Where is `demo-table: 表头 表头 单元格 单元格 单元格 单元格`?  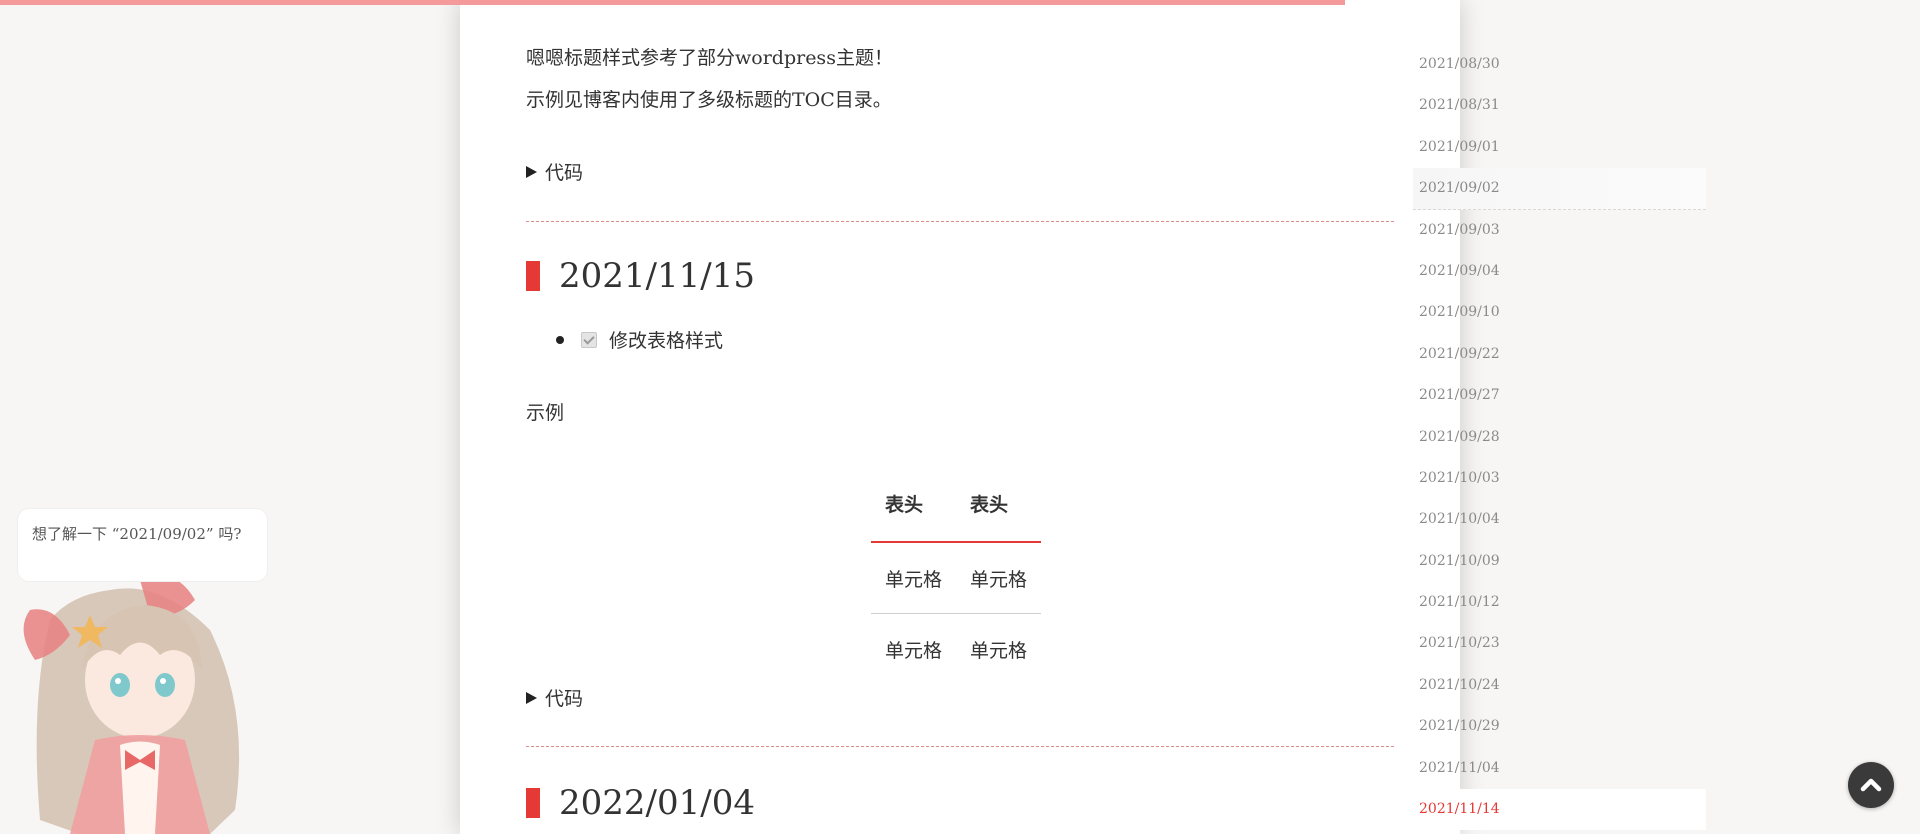
demo-table: 表头 表头 单元格 单元格 单元格 单元格 is located at coordinates (956, 577).